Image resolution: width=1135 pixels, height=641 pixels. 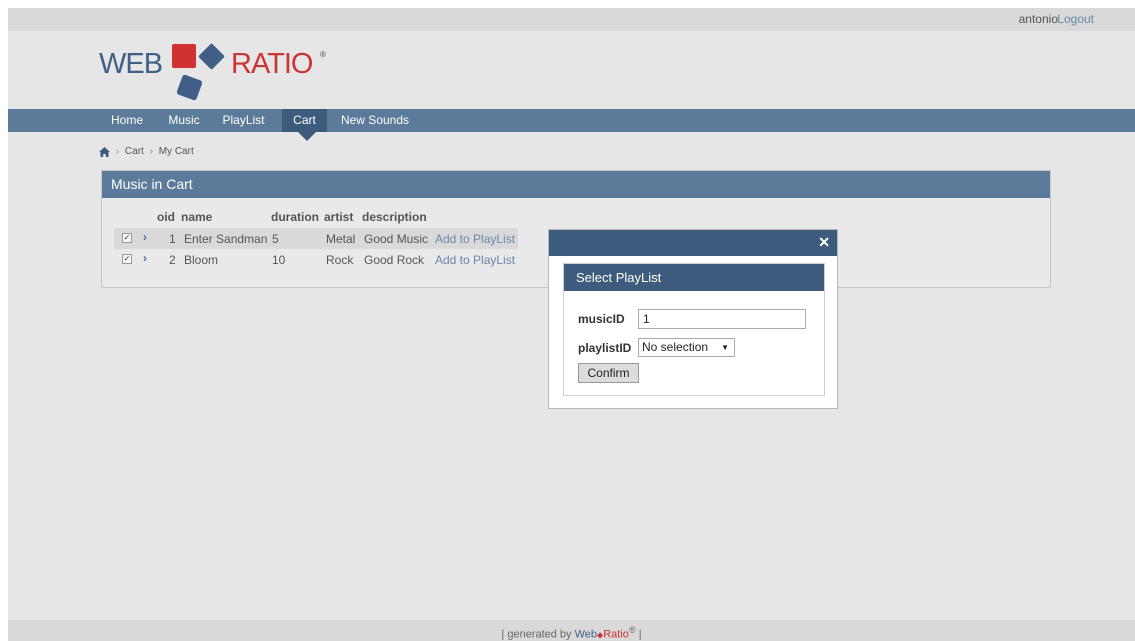 What do you see at coordinates (243, 120) in the screenshot?
I see `nav-playlist: PlayList` at bounding box center [243, 120].